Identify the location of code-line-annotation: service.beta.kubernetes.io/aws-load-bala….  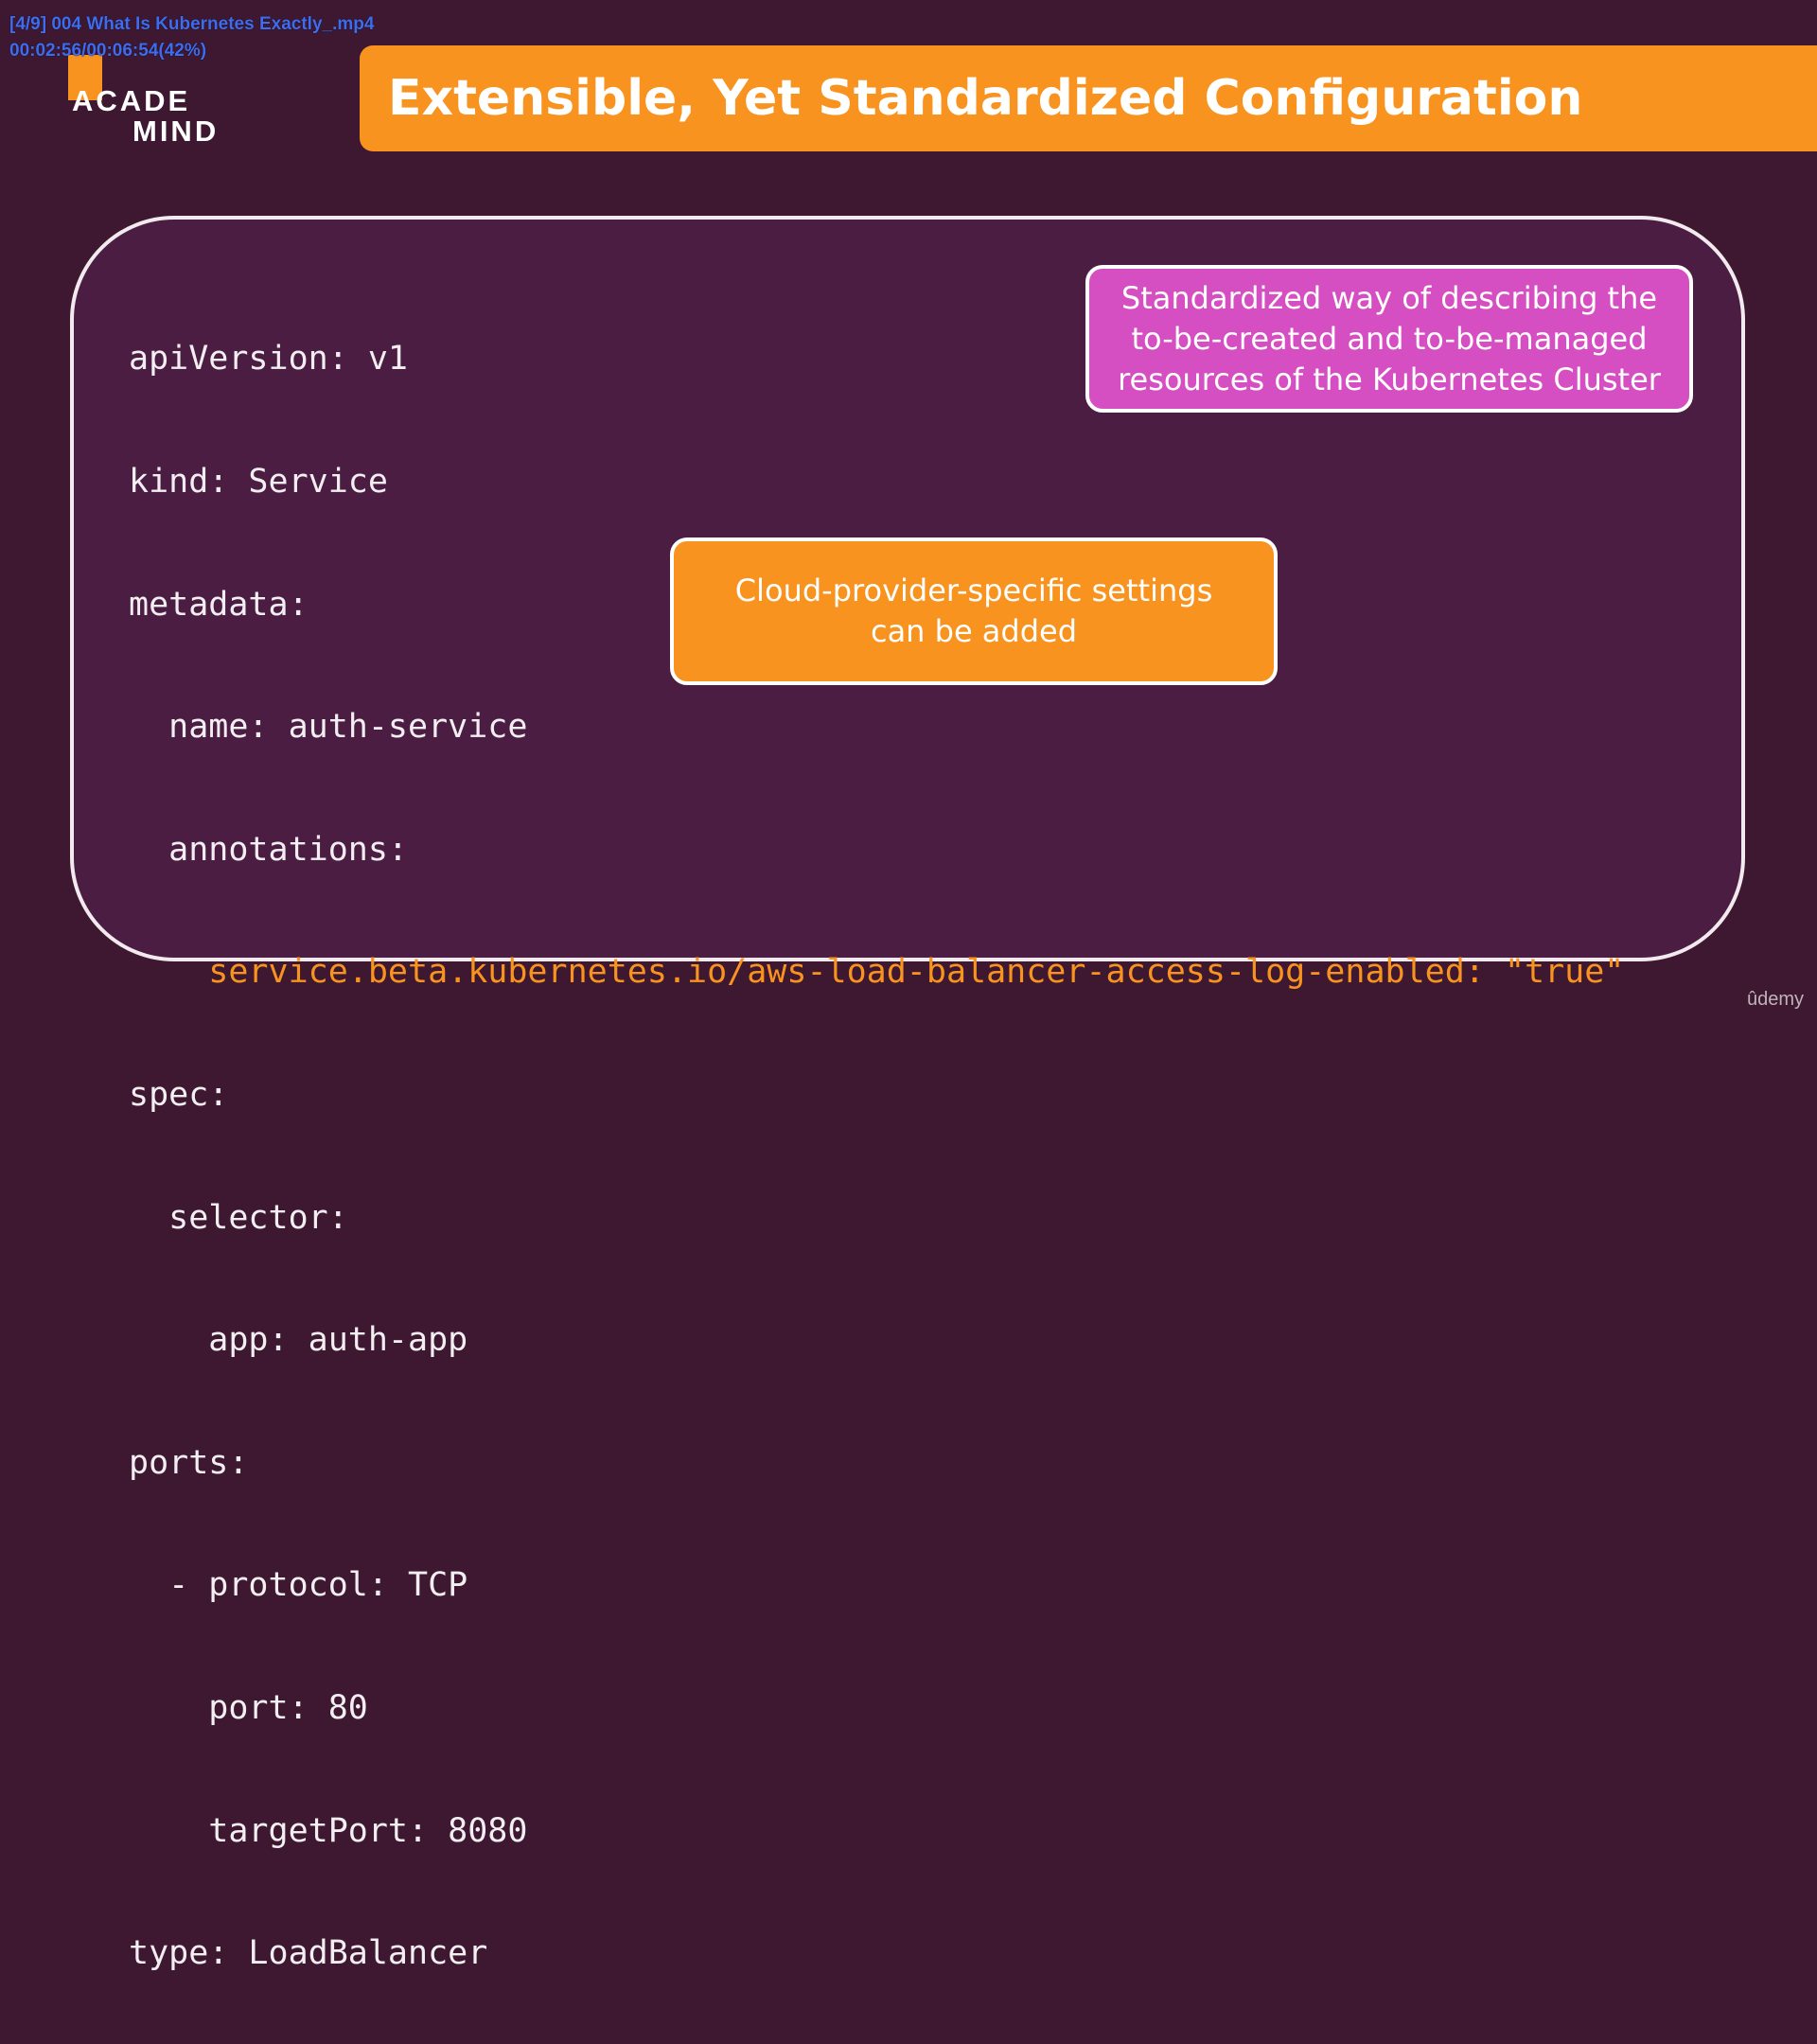
(877, 972).